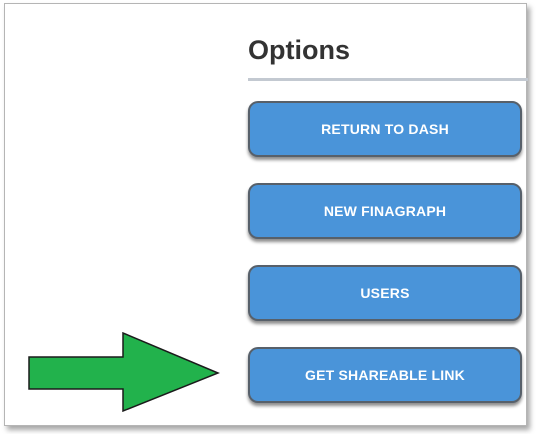 Image resolution: width=537 pixels, height=434 pixels. I want to click on return-to-dash-button: RETURN TO DASH, so click(385, 129).